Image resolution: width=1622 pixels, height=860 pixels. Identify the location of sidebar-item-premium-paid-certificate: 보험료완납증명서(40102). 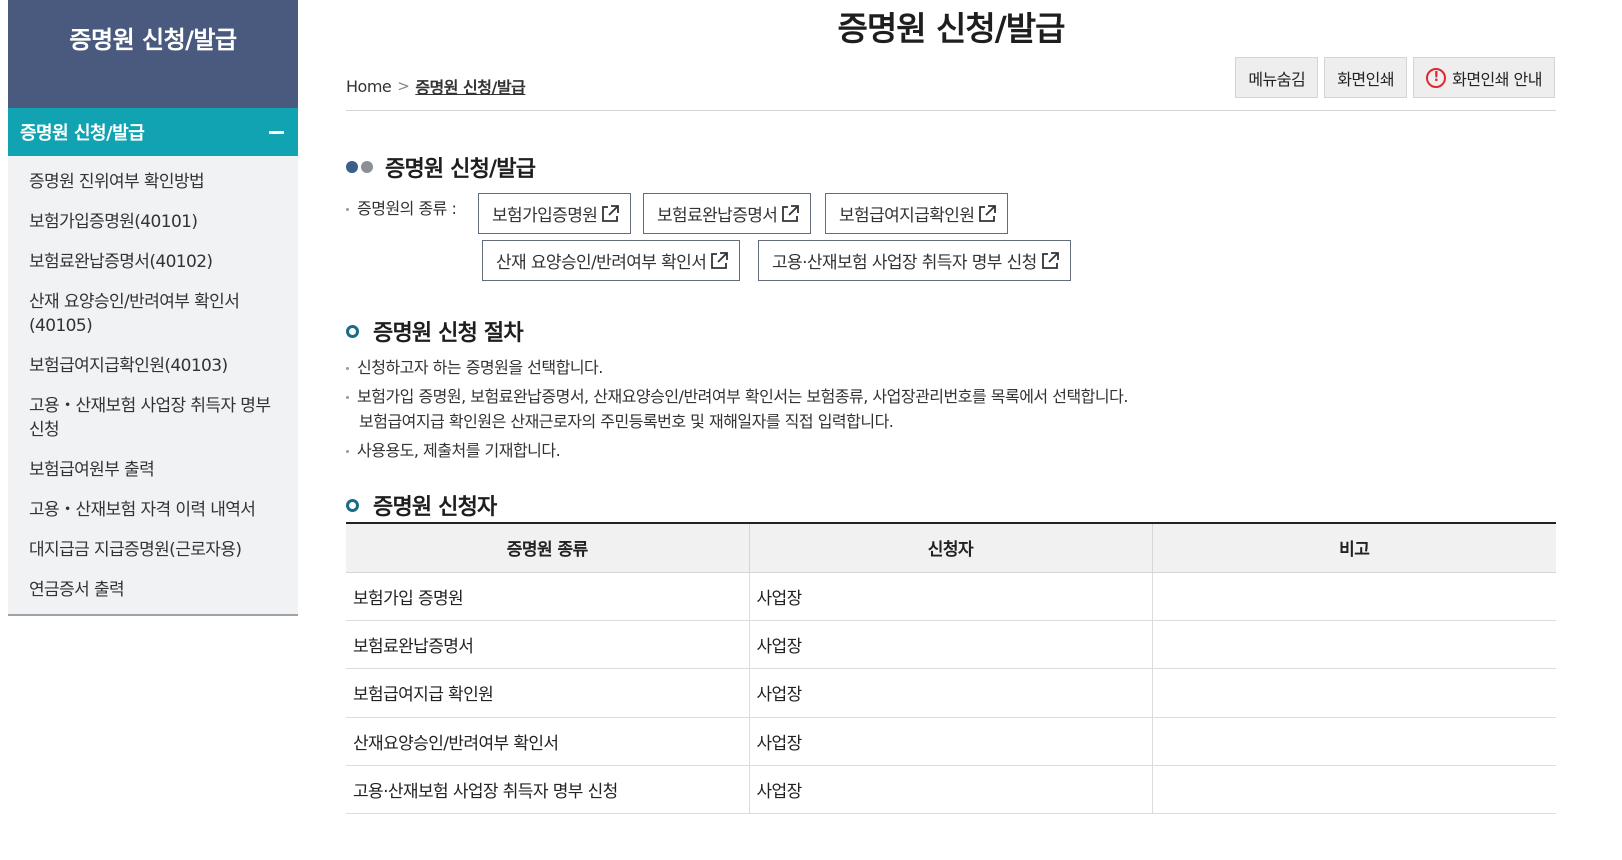
(153, 262).